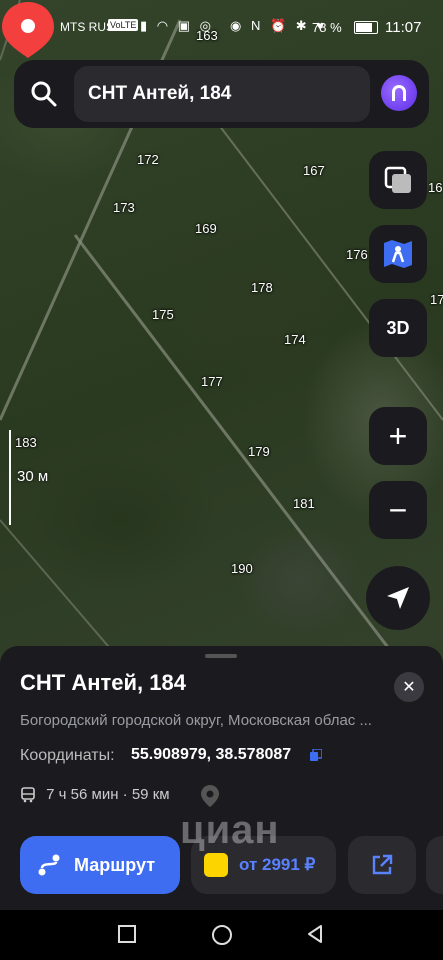 Image resolution: width=443 pixels, height=960 pixels. What do you see at coordinates (44, 94) in the screenshot?
I see `search-icon` at bounding box center [44, 94].